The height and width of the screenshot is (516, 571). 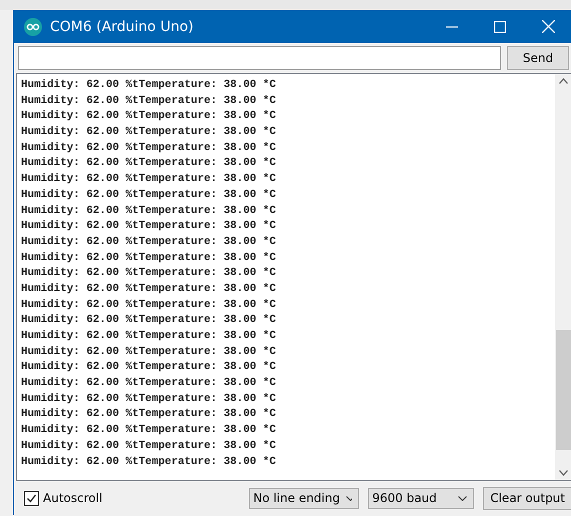 What do you see at coordinates (421, 498) in the screenshot?
I see `baud-rate-dropdown: 9600 baud` at bounding box center [421, 498].